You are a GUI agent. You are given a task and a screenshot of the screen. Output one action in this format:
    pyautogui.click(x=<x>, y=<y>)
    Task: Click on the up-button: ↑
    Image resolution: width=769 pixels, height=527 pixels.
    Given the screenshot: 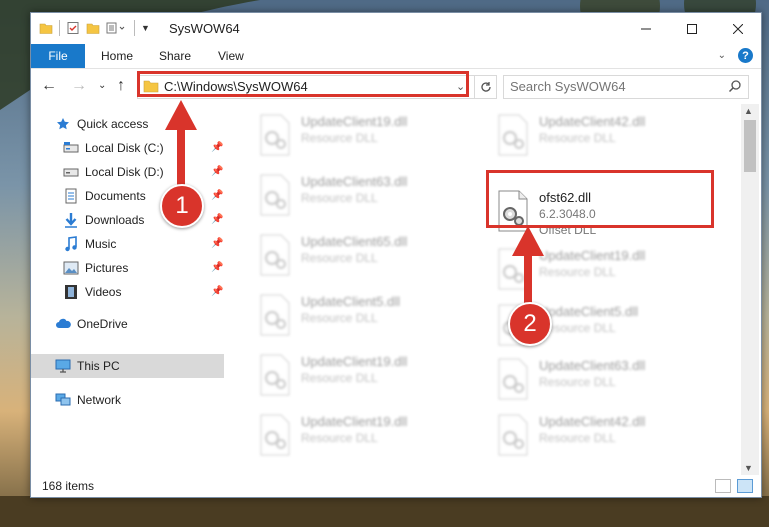 What is the action you would take?
    pyautogui.click(x=121, y=86)
    